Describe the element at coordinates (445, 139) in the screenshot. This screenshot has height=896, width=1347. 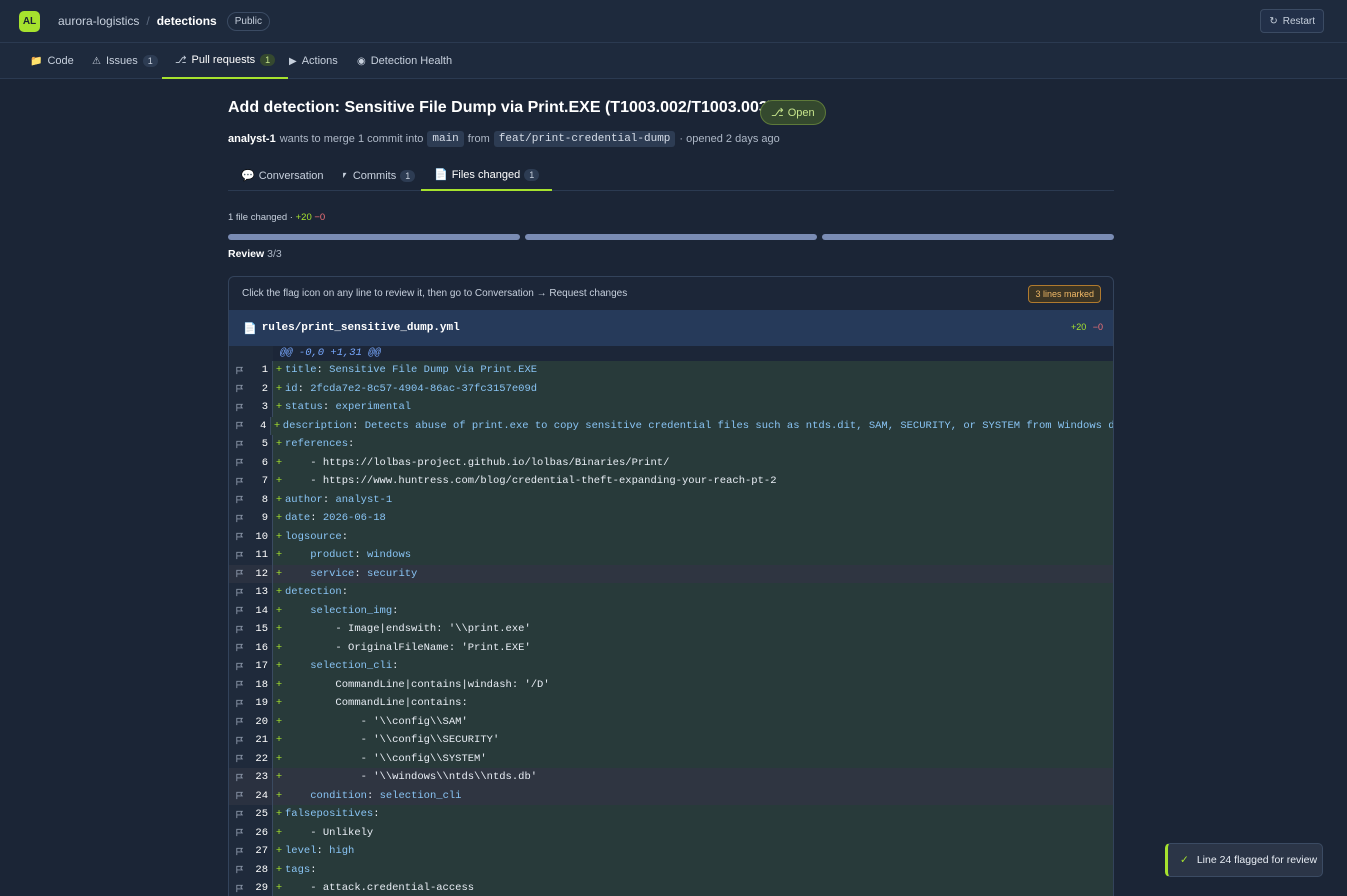
I see `base-branch: main` at that location.